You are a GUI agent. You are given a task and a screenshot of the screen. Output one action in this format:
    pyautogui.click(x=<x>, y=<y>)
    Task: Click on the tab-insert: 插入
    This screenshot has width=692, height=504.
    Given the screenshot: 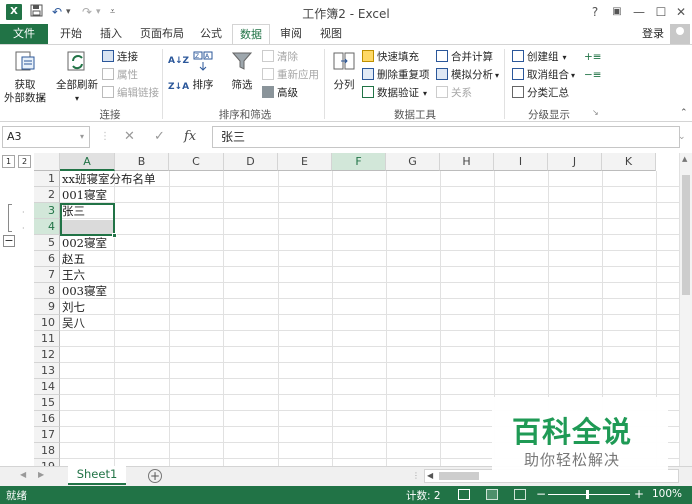 What is the action you would take?
    pyautogui.click(x=111, y=34)
    